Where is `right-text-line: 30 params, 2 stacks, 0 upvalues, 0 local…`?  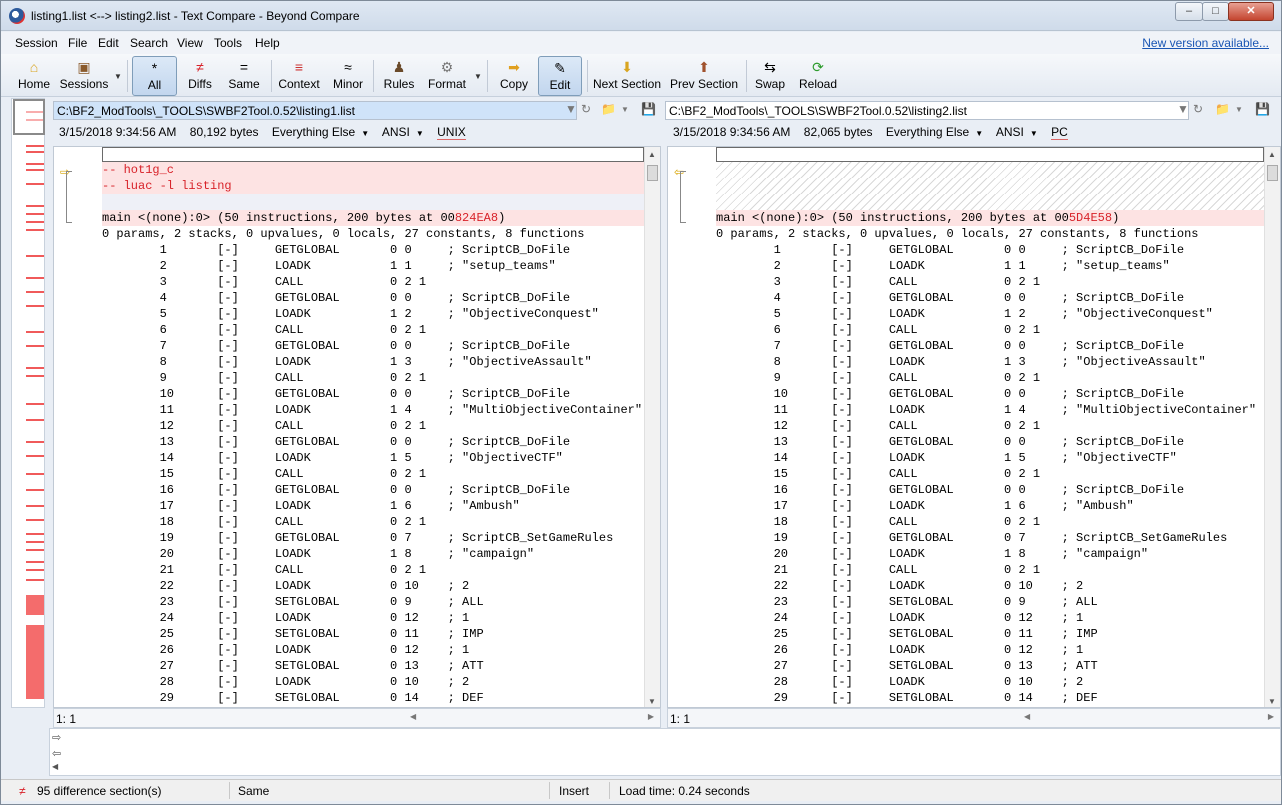 right-text-line: 30 params, 2 stacks, 0 upvalues, 0 local… is located at coordinates (990, 234).